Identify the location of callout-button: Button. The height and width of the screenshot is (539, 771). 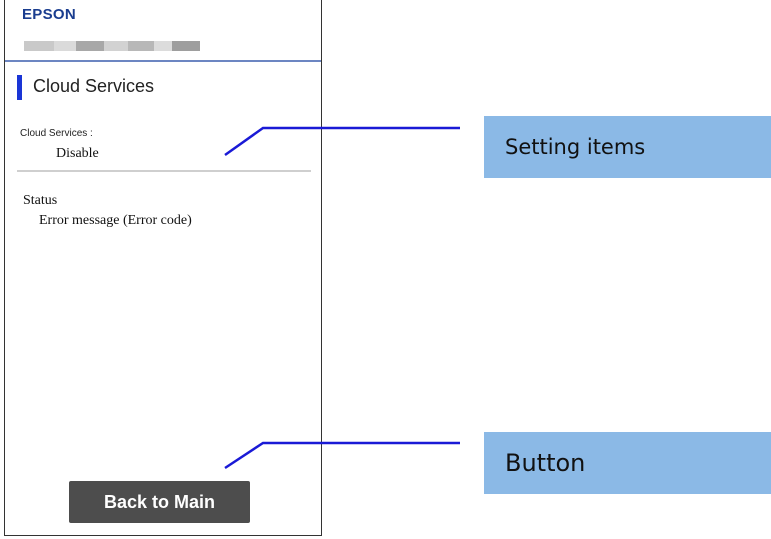
(627, 463).